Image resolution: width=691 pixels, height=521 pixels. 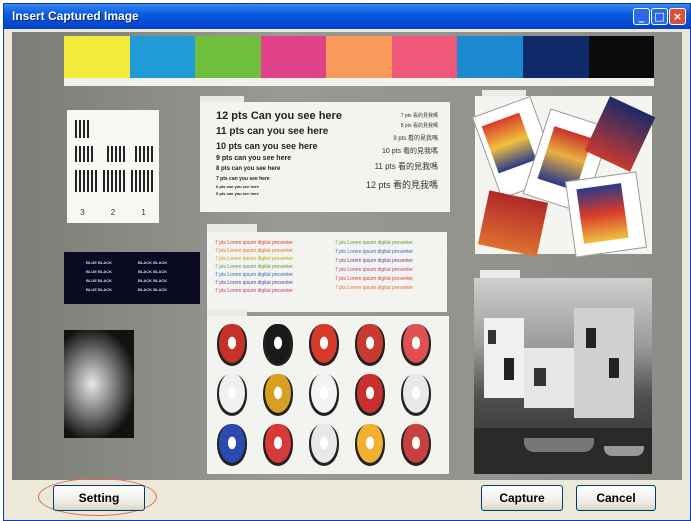 I want to click on text-line: 11 pts can you see here, so click(x=272, y=131).